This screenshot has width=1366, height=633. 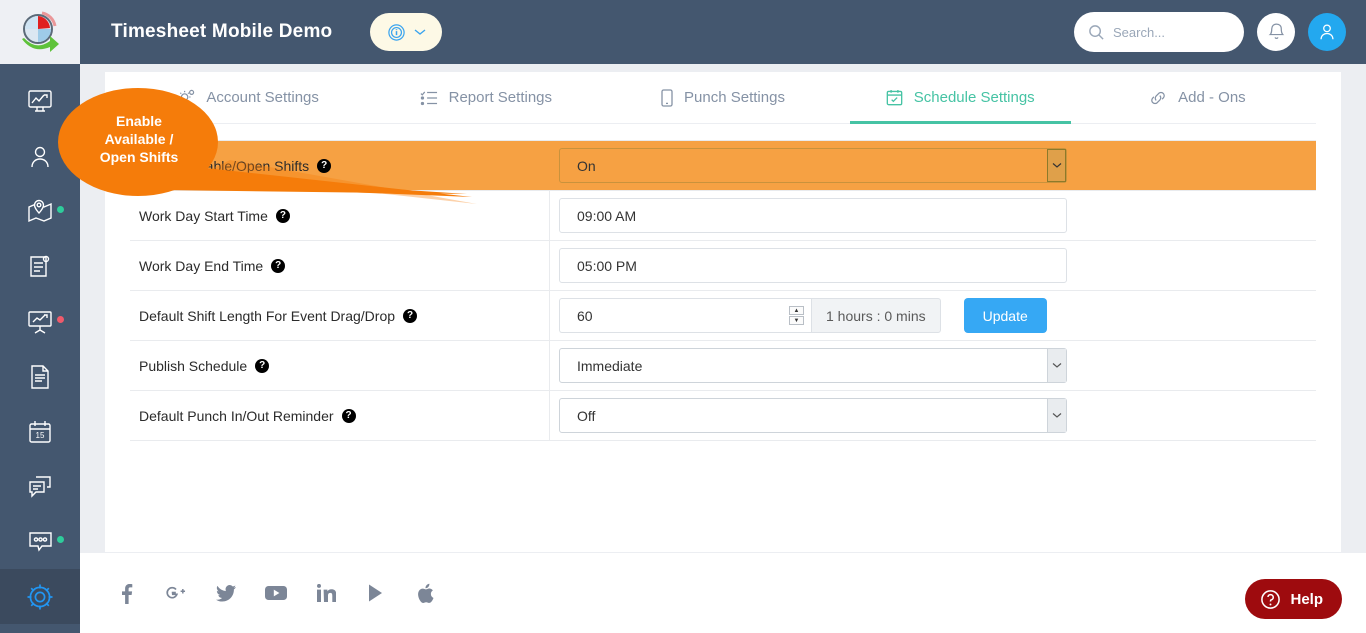 What do you see at coordinates (813, 165) in the screenshot?
I see `allow-open-shifts-select: On` at bounding box center [813, 165].